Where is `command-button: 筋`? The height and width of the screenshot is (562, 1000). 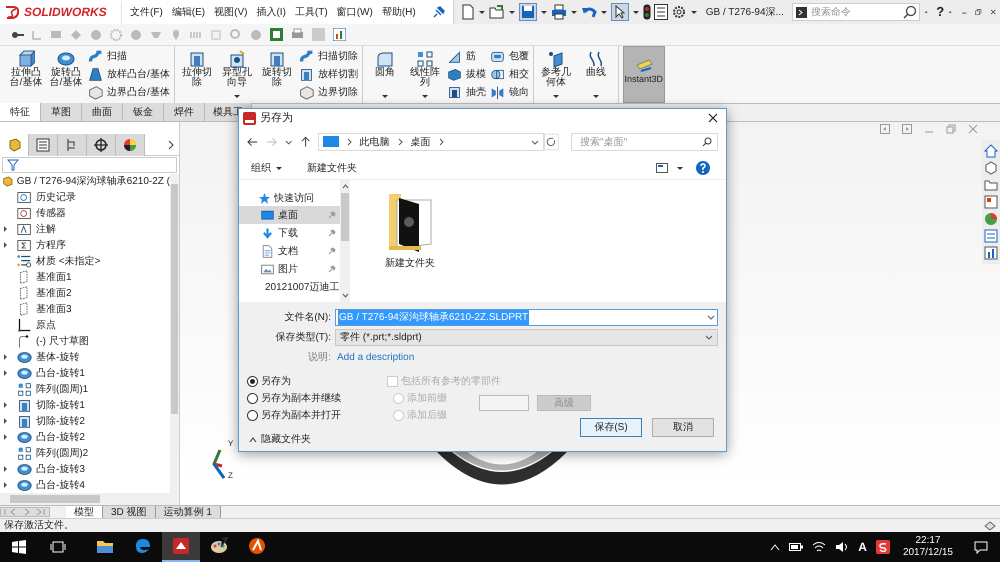 command-button: 筋 is located at coordinates (466, 56).